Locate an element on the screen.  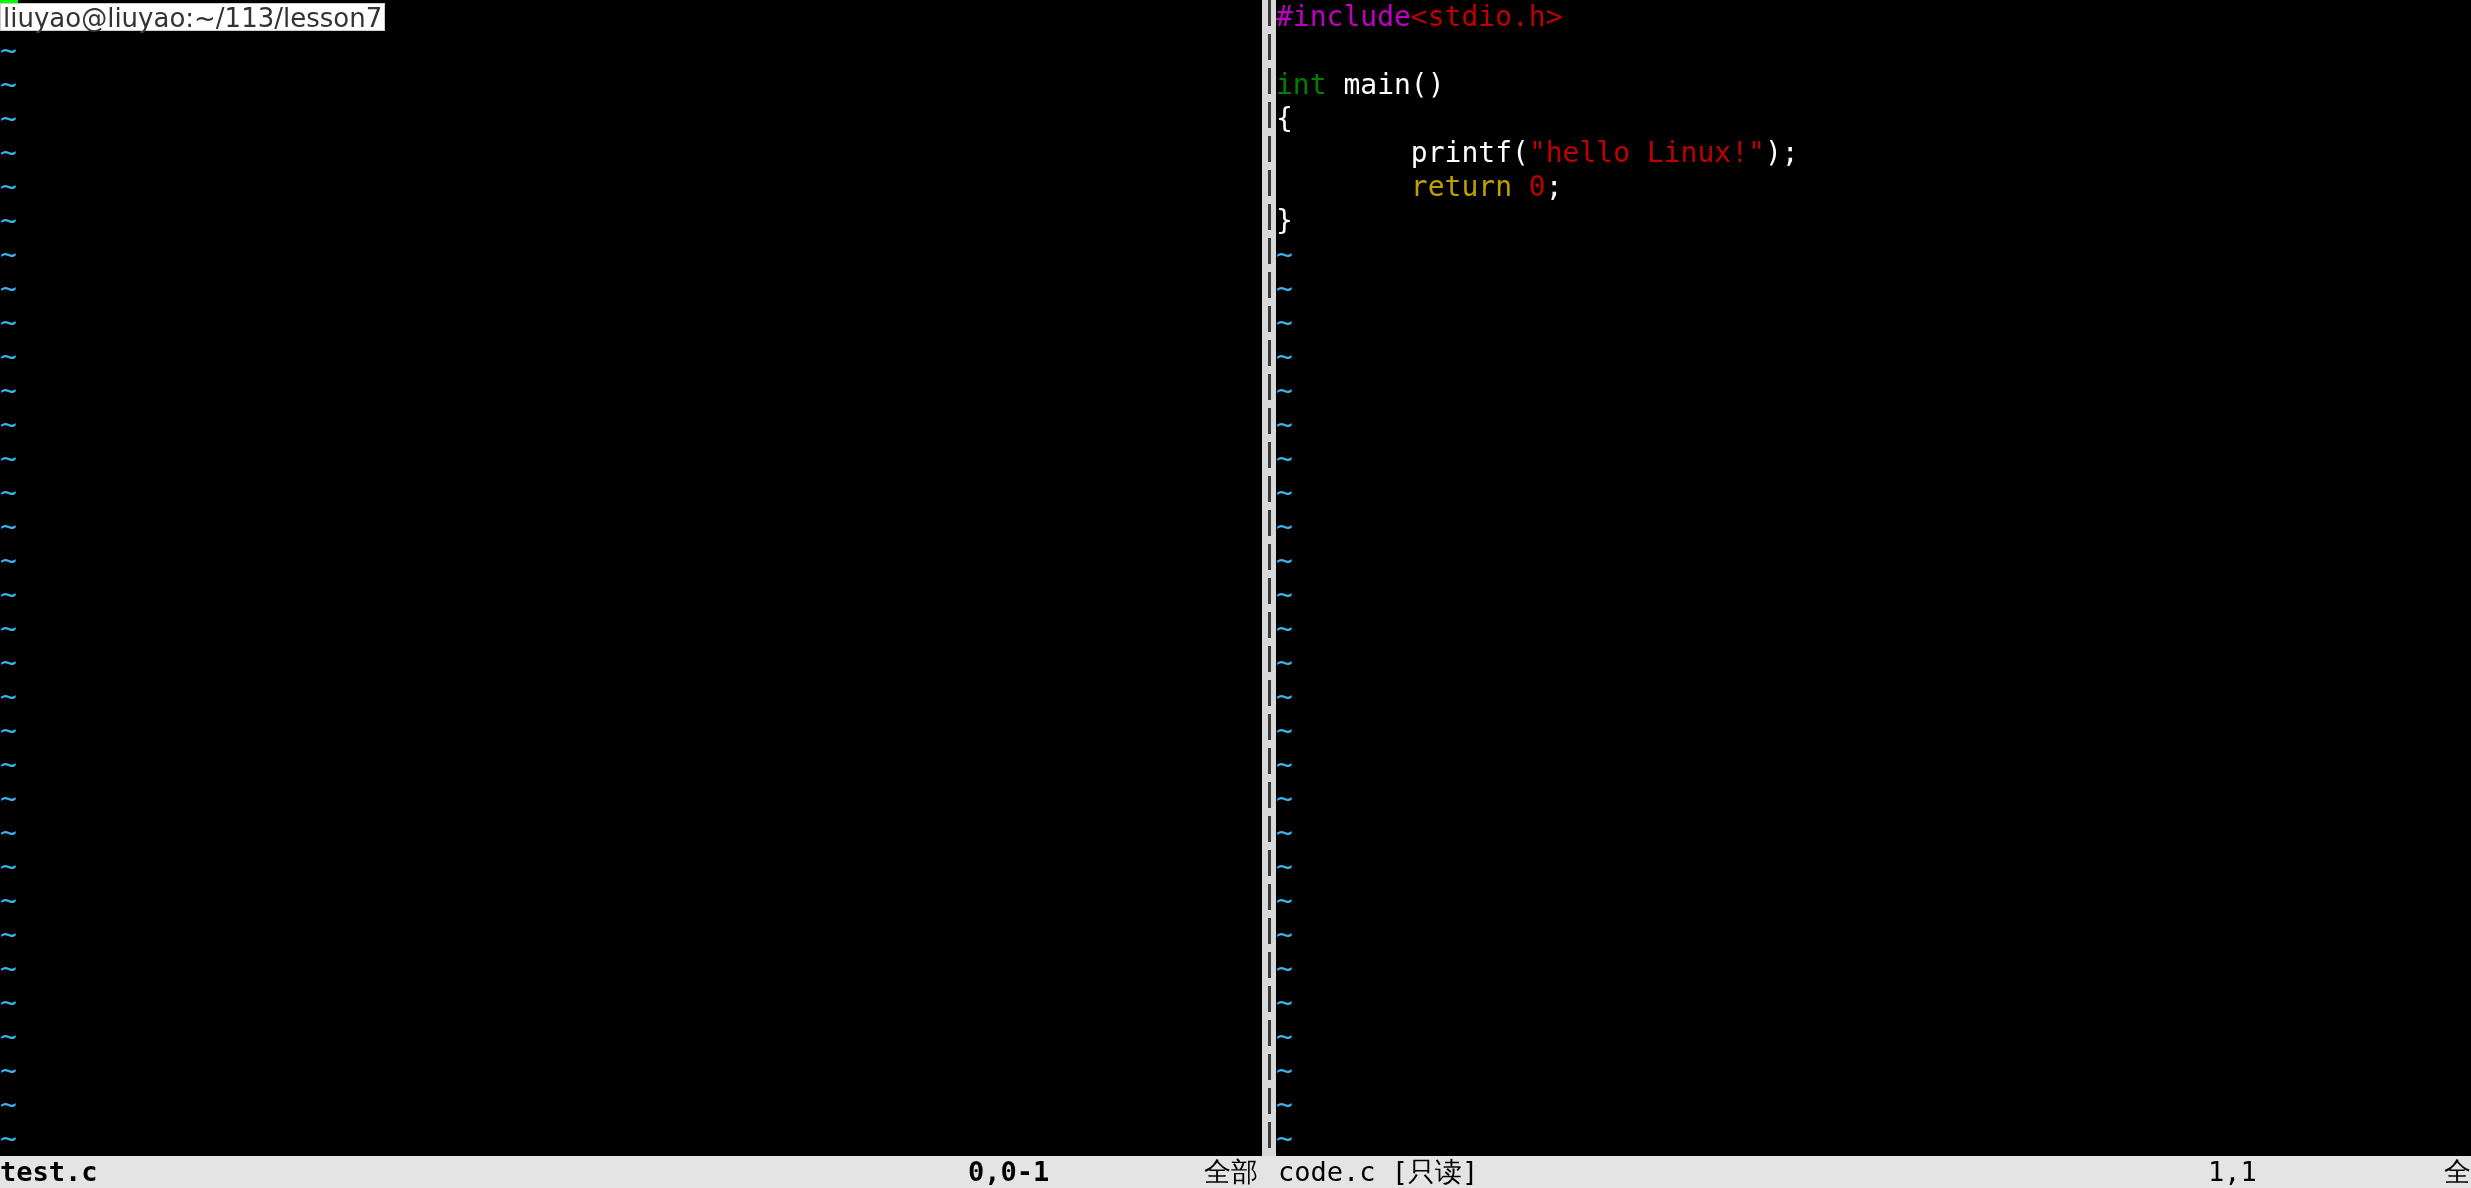
code-line: } is located at coordinates (1284, 221).